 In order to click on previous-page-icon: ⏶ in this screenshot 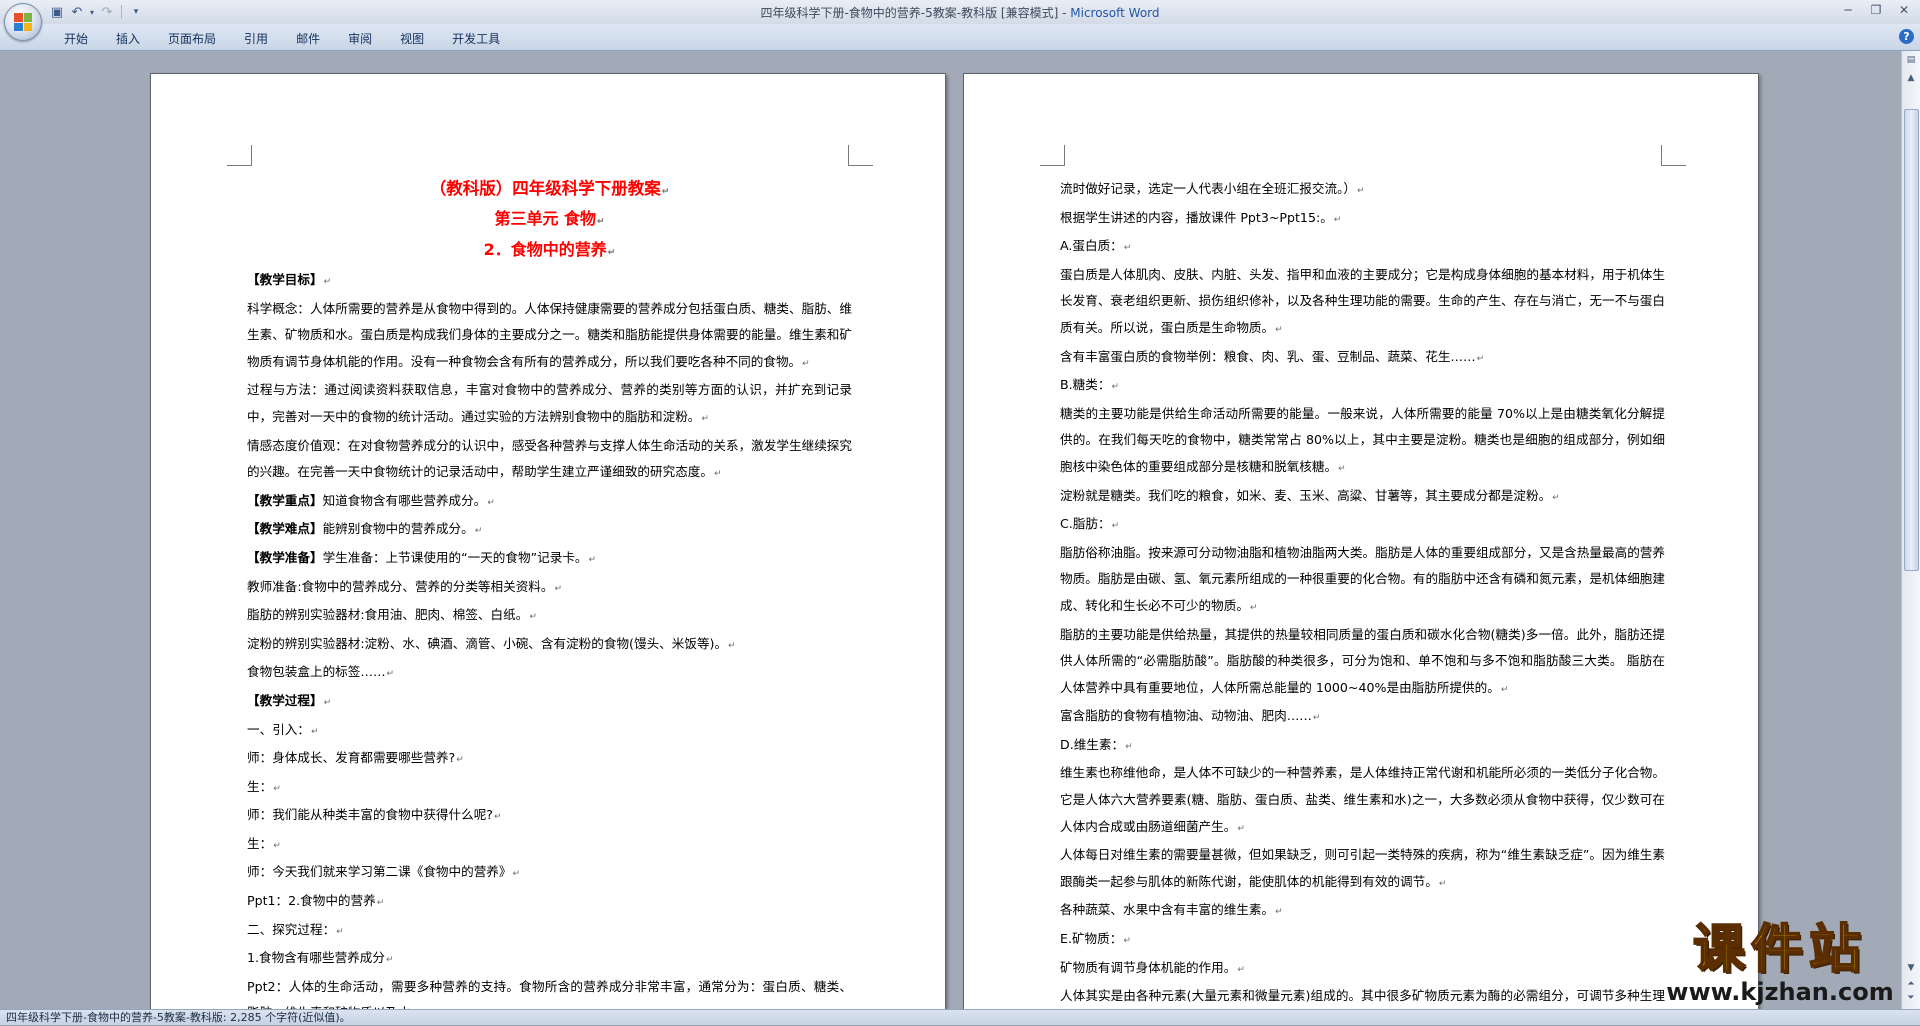, I will do `click(1911, 984)`.